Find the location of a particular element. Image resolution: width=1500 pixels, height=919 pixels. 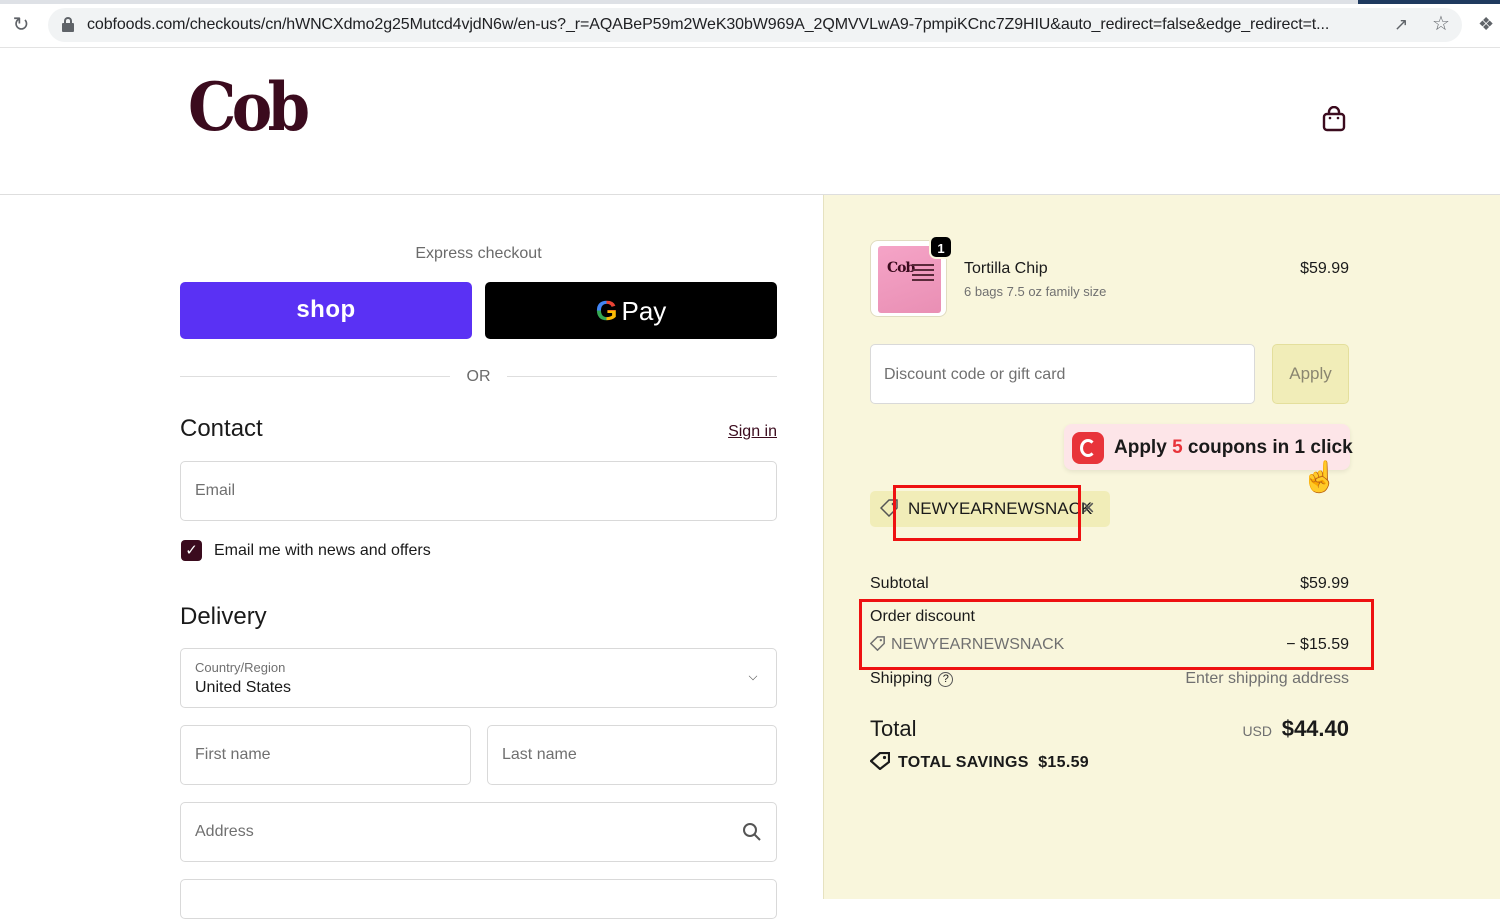

or-divider: OR is located at coordinates (478, 377).